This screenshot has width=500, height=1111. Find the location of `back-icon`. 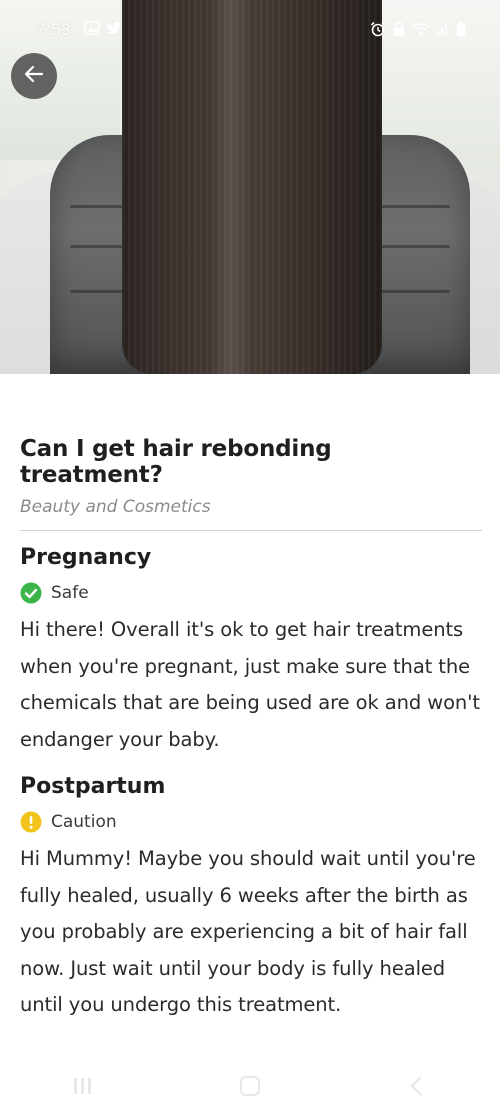

back-icon is located at coordinates (417, 1086).